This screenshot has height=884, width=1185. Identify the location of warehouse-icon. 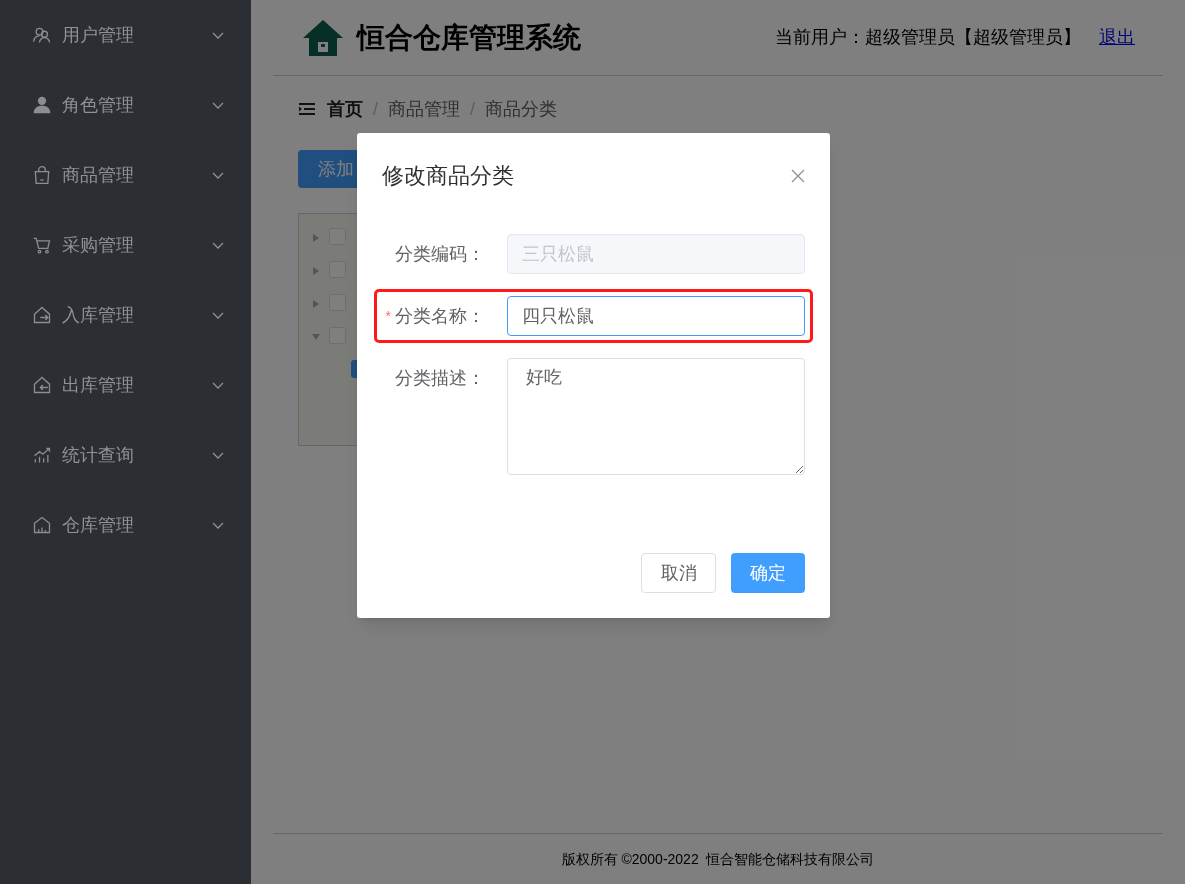
(42, 525).